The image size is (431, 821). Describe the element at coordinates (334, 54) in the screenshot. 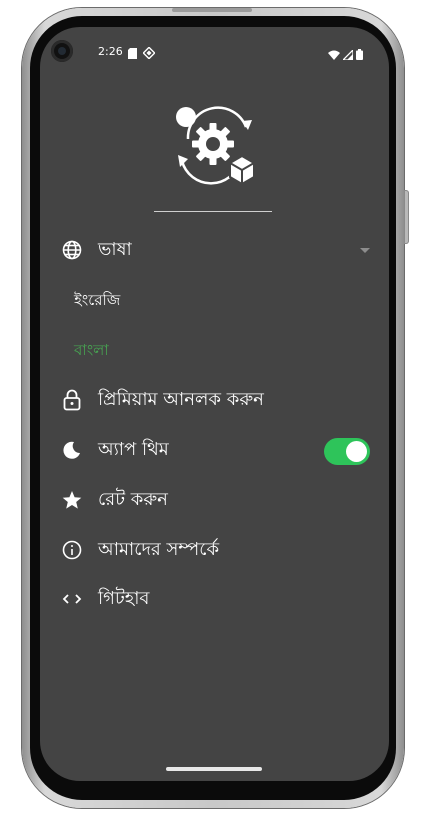

I see `wifi-icon` at that location.